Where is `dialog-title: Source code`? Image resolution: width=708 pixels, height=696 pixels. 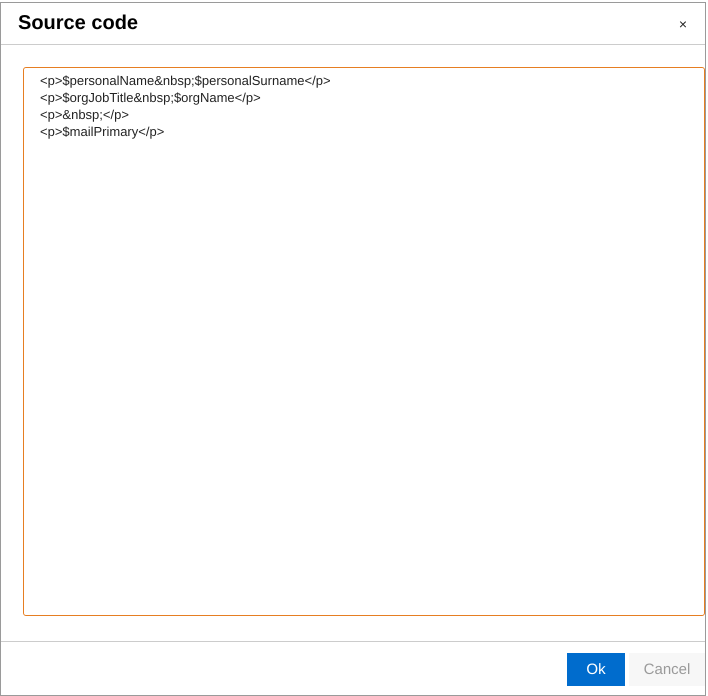
dialog-title: Source code is located at coordinates (78, 23).